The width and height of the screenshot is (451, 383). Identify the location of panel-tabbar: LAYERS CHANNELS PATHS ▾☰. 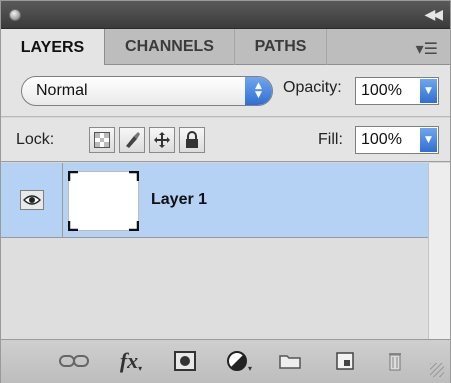
(225, 47).